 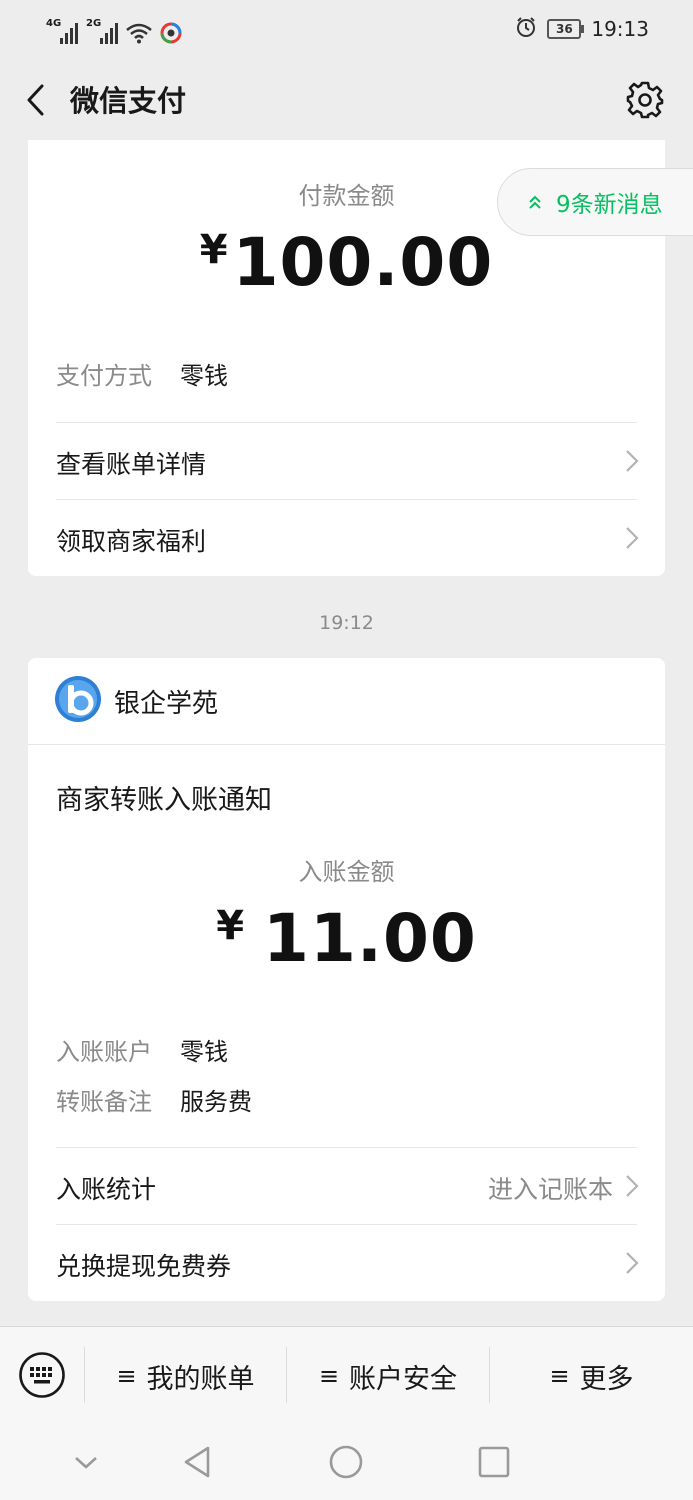 What do you see at coordinates (131, 541) in the screenshot?
I see `row-label: 领取商家福利` at bounding box center [131, 541].